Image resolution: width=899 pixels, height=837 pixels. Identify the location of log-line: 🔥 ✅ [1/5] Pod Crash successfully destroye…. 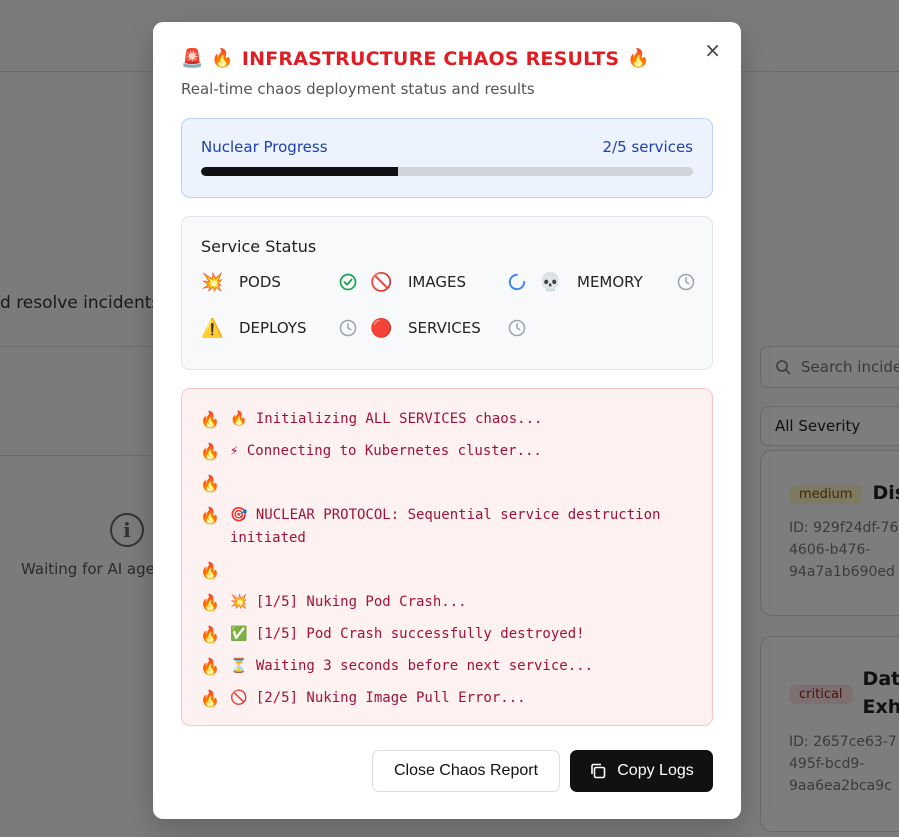
(447, 634).